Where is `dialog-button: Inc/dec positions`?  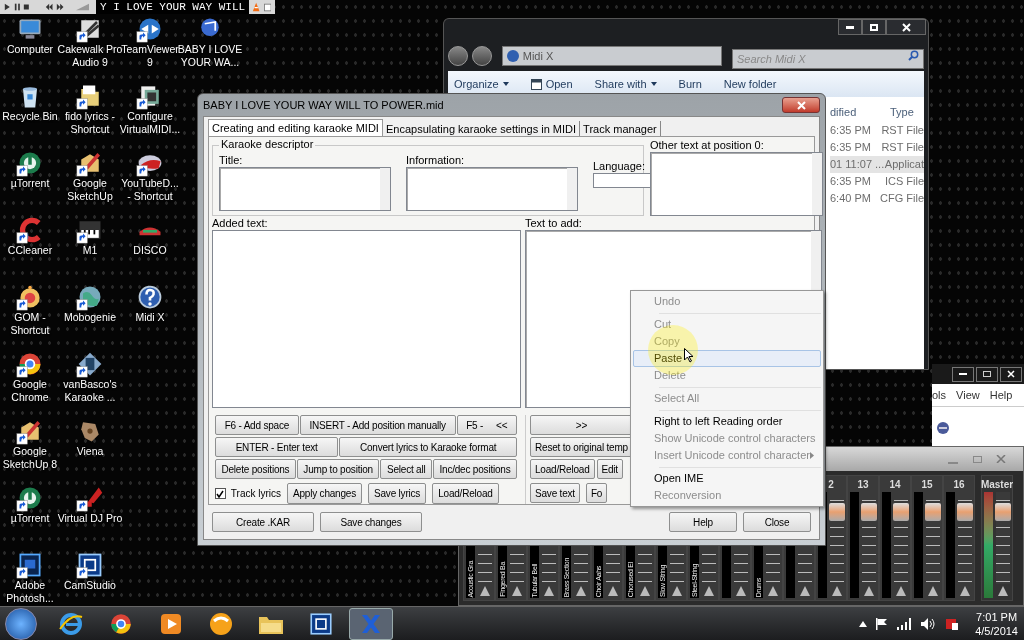 dialog-button: Inc/dec positions is located at coordinates (474, 469).